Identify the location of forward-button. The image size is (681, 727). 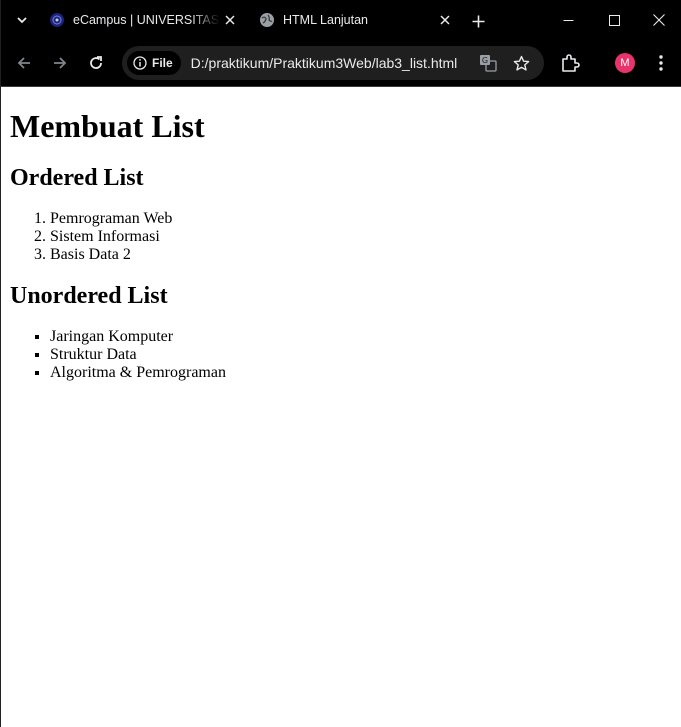
(60, 63).